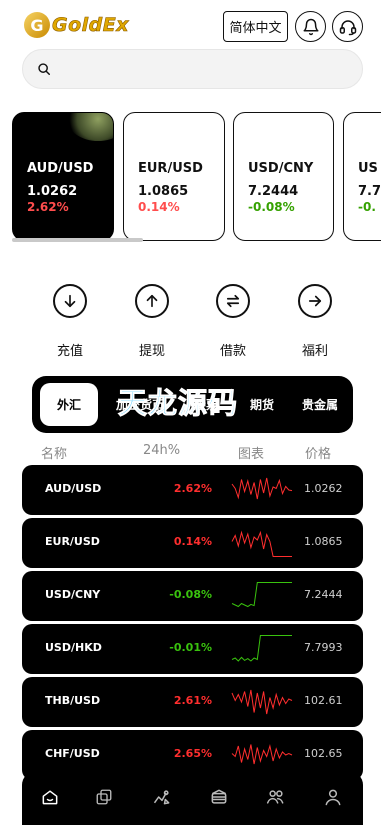  I want to click on support-button, so click(347, 26).